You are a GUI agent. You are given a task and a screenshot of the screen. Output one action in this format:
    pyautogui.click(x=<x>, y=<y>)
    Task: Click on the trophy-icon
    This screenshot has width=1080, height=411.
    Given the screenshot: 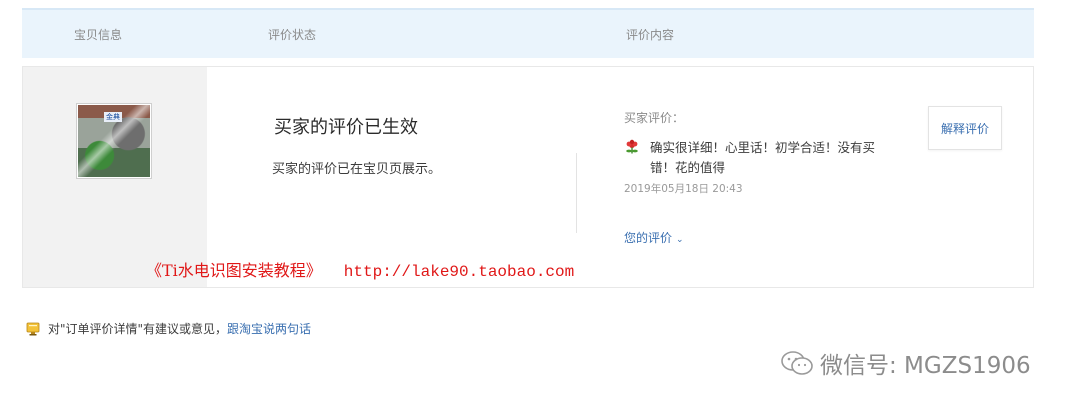 What is the action you would take?
    pyautogui.click(x=33, y=328)
    